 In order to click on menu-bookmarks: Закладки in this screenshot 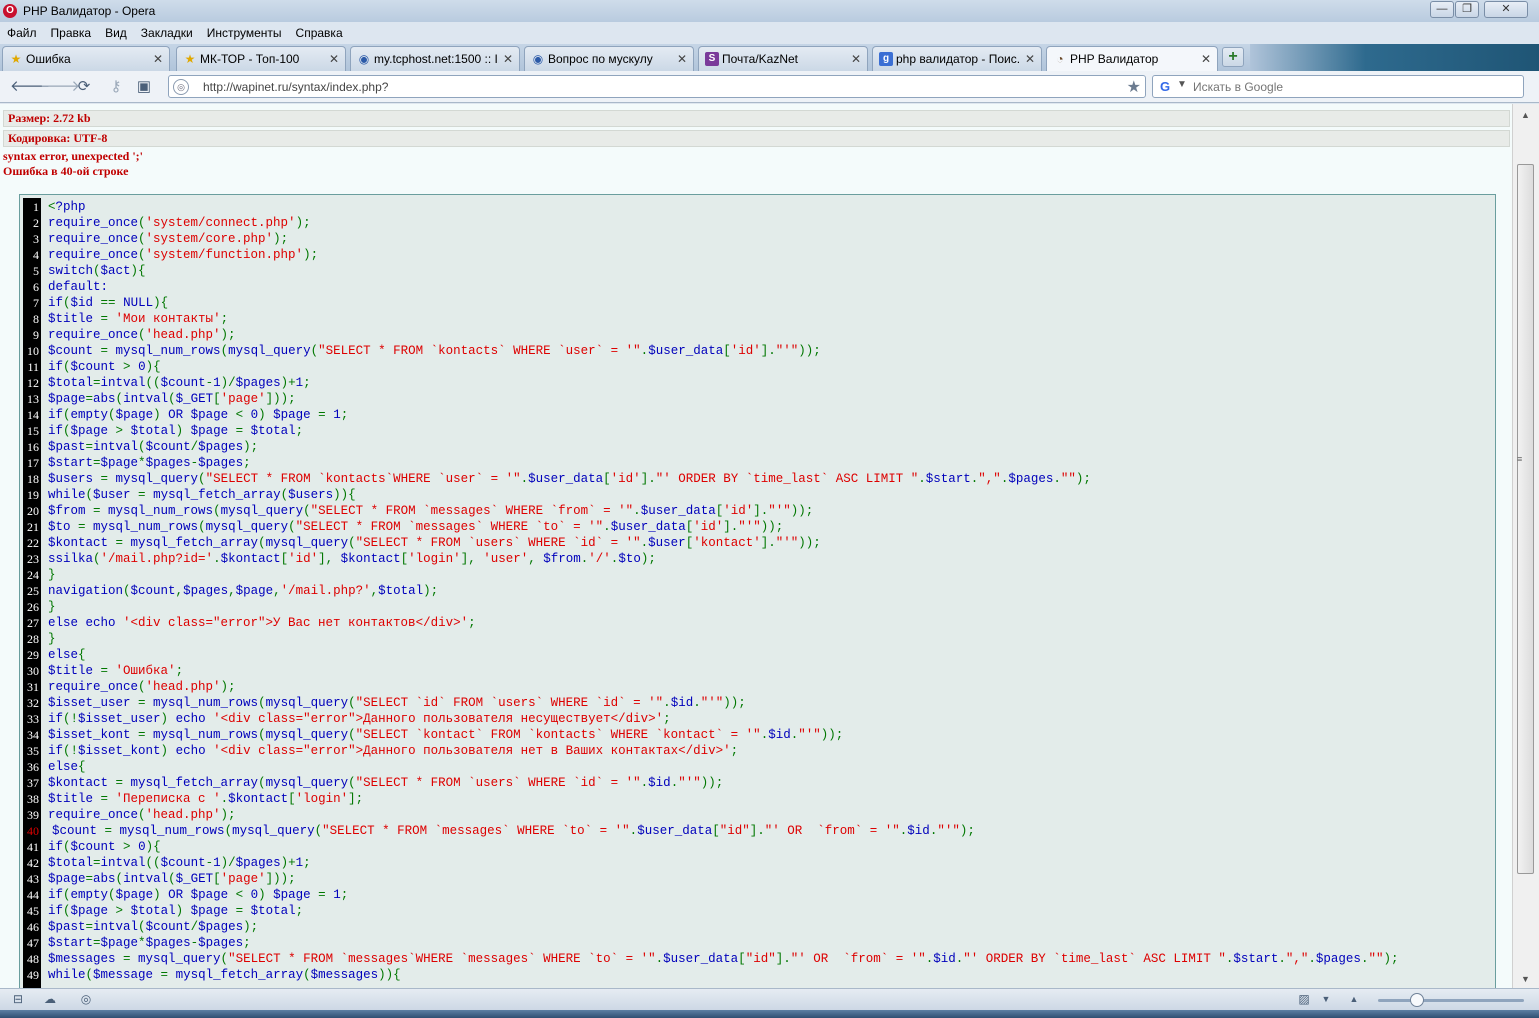, I will do `click(167, 33)`.